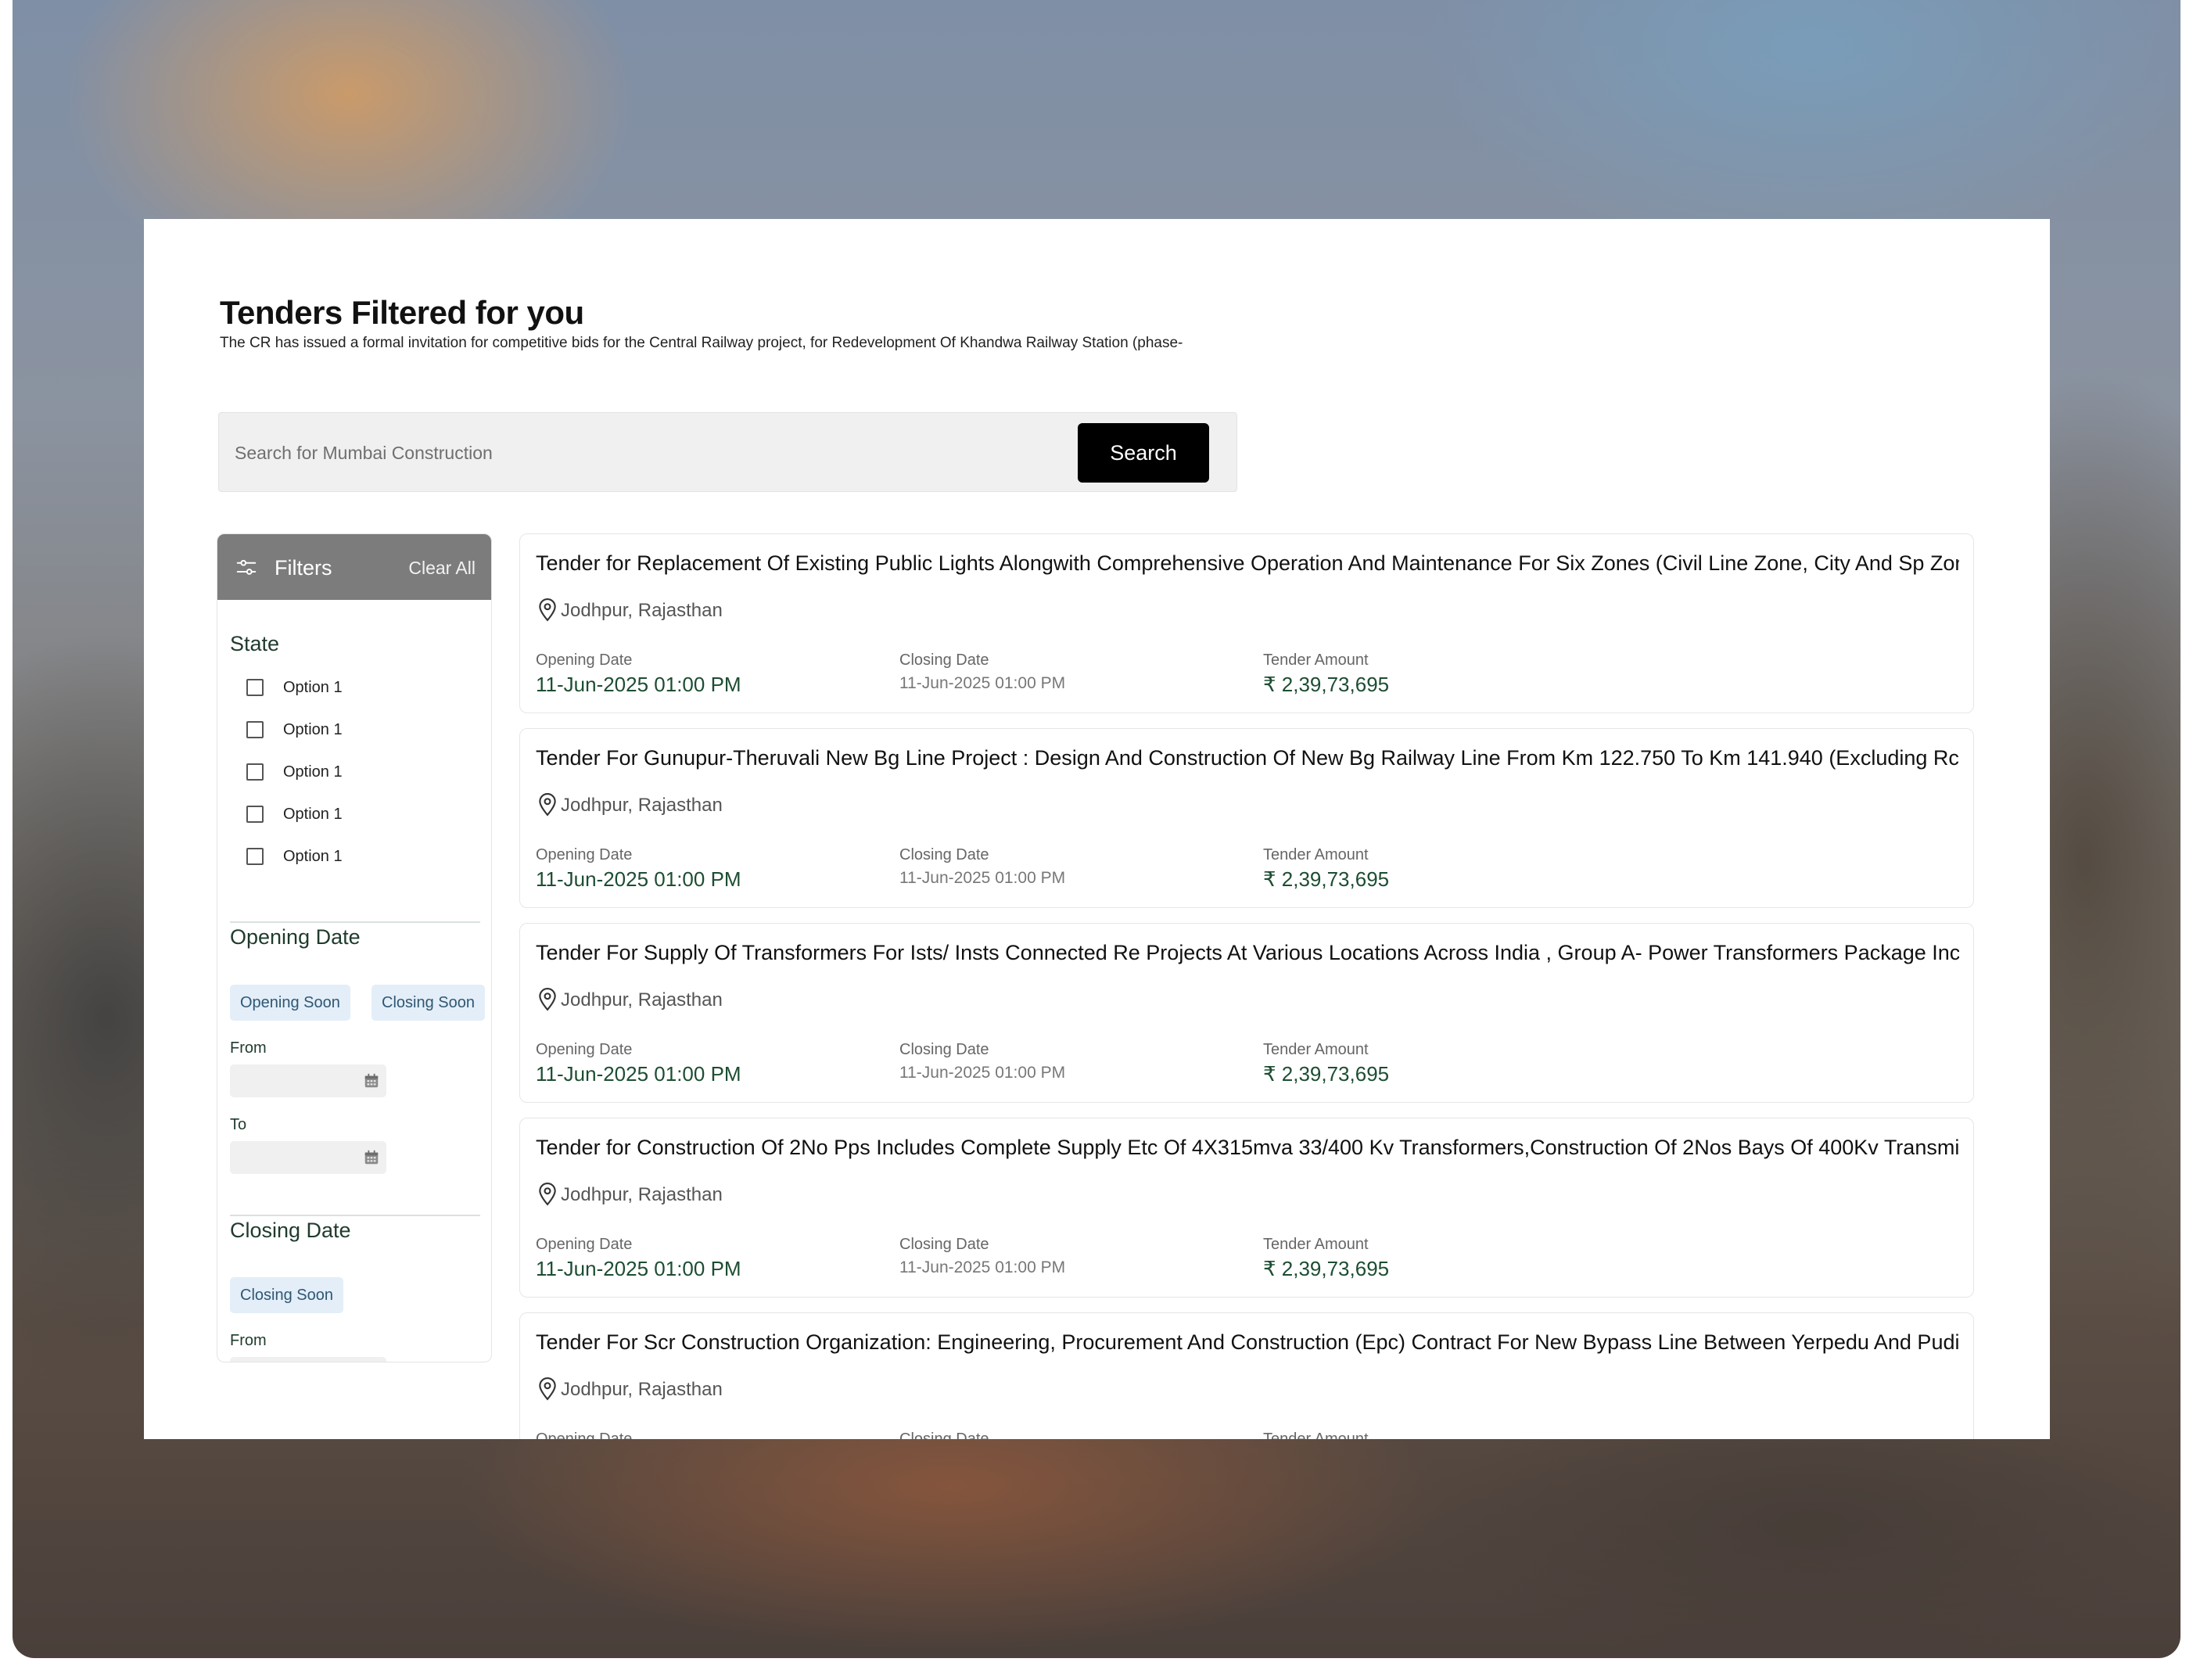  What do you see at coordinates (354, 567) in the screenshot?
I see `filters-header: Filters Clear All` at bounding box center [354, 567].